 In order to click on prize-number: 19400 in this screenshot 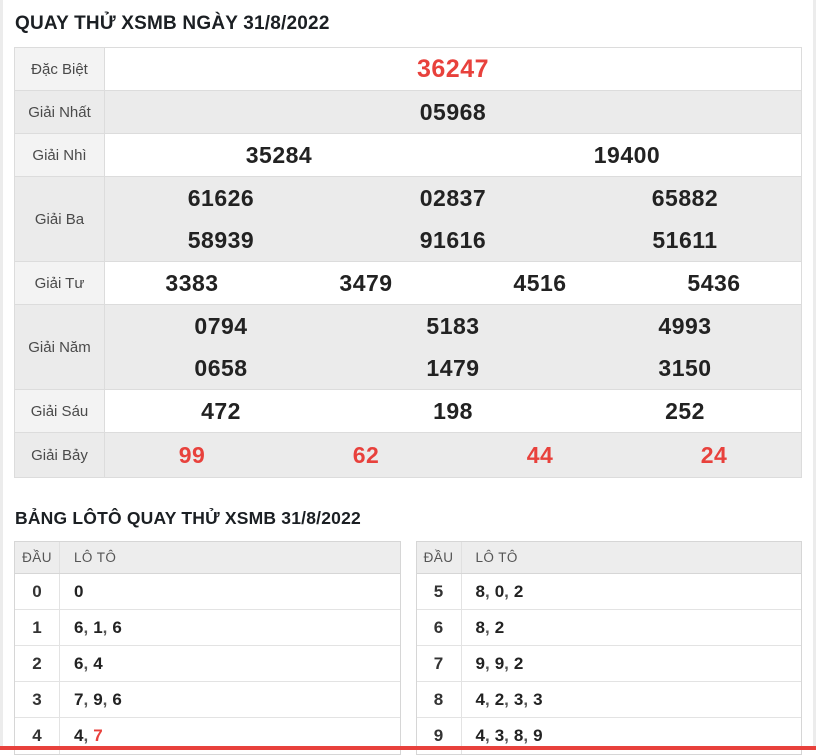, I will do `click(627, 154)`.